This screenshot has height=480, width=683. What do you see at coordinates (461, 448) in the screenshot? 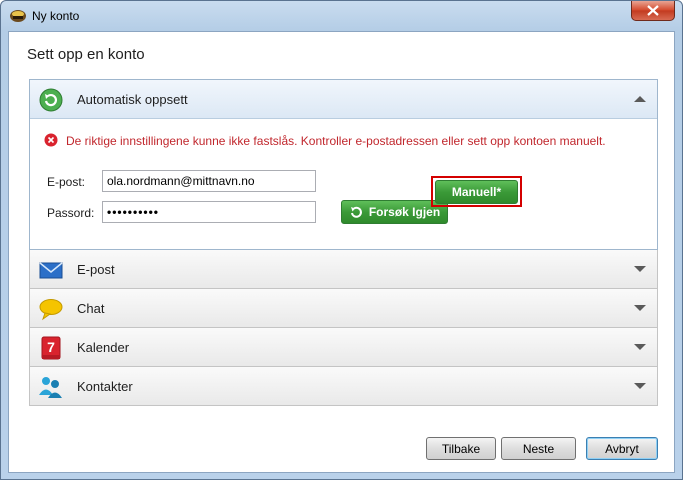
I see `back-button: Tilbake` at bounding box center [461, 448].